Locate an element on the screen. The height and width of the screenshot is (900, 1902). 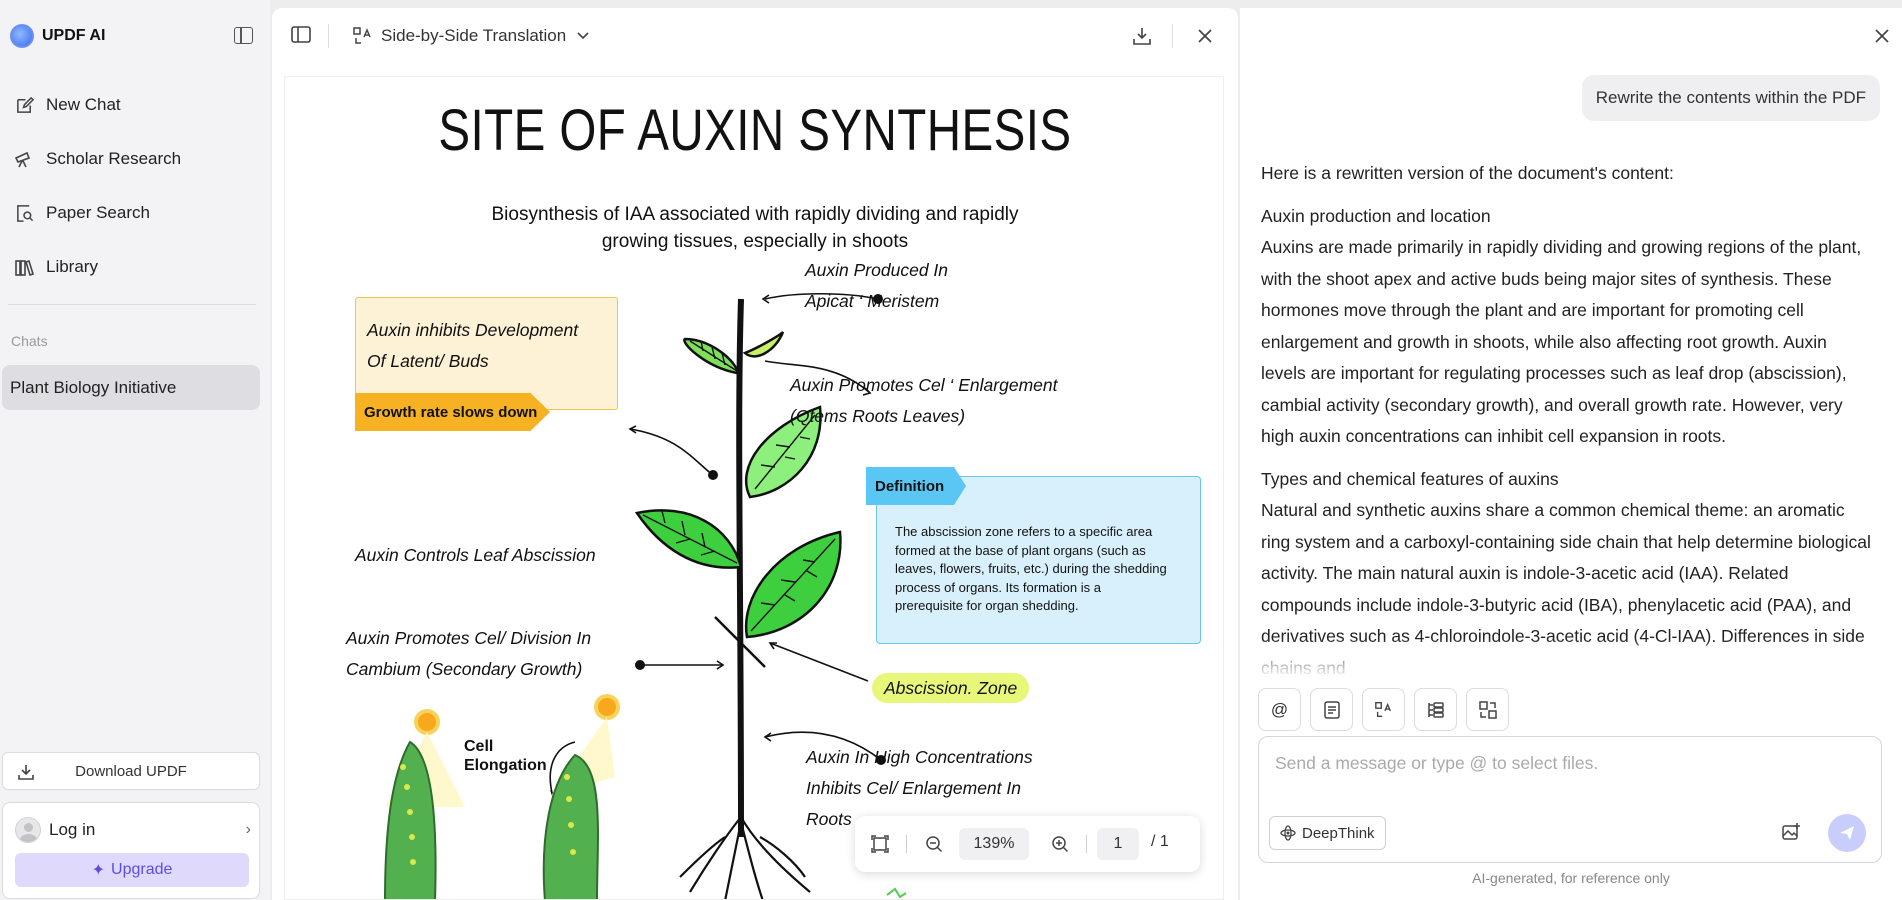
label-leaf-abscission: Auxin Controls Leaf Abscission is located at coordinates (475, 555).